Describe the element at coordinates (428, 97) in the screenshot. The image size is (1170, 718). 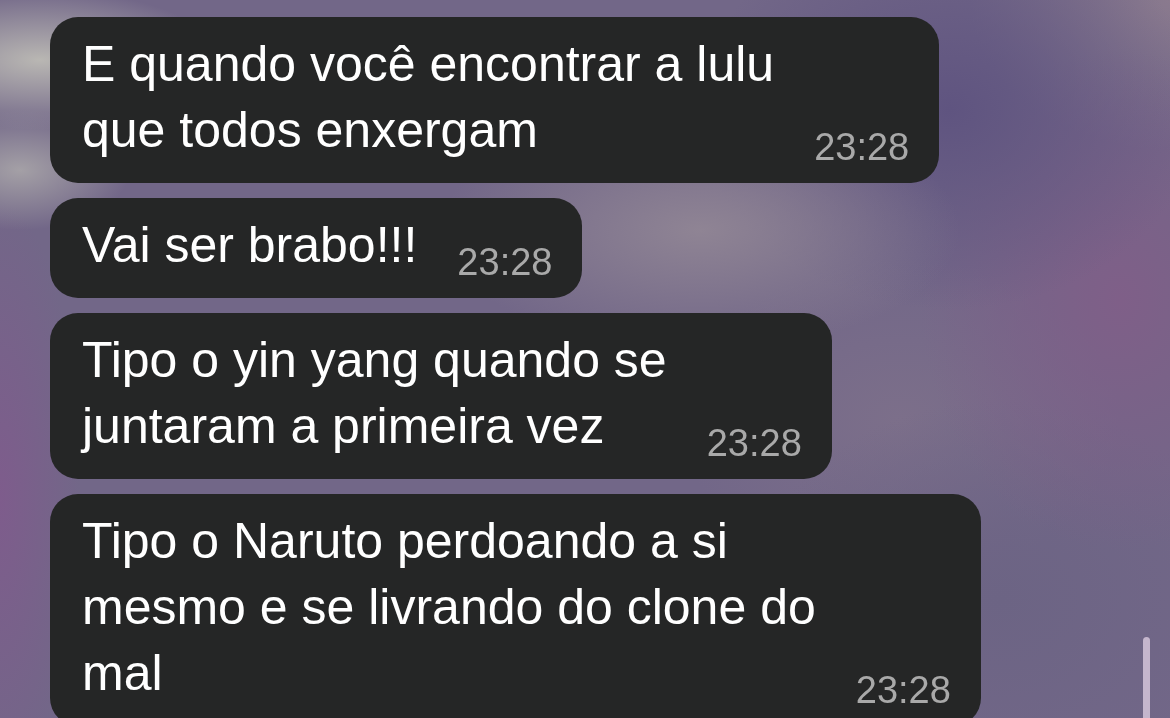
I see `message-text: E quando você encontrar a lulu que todos enxergam` at that location.